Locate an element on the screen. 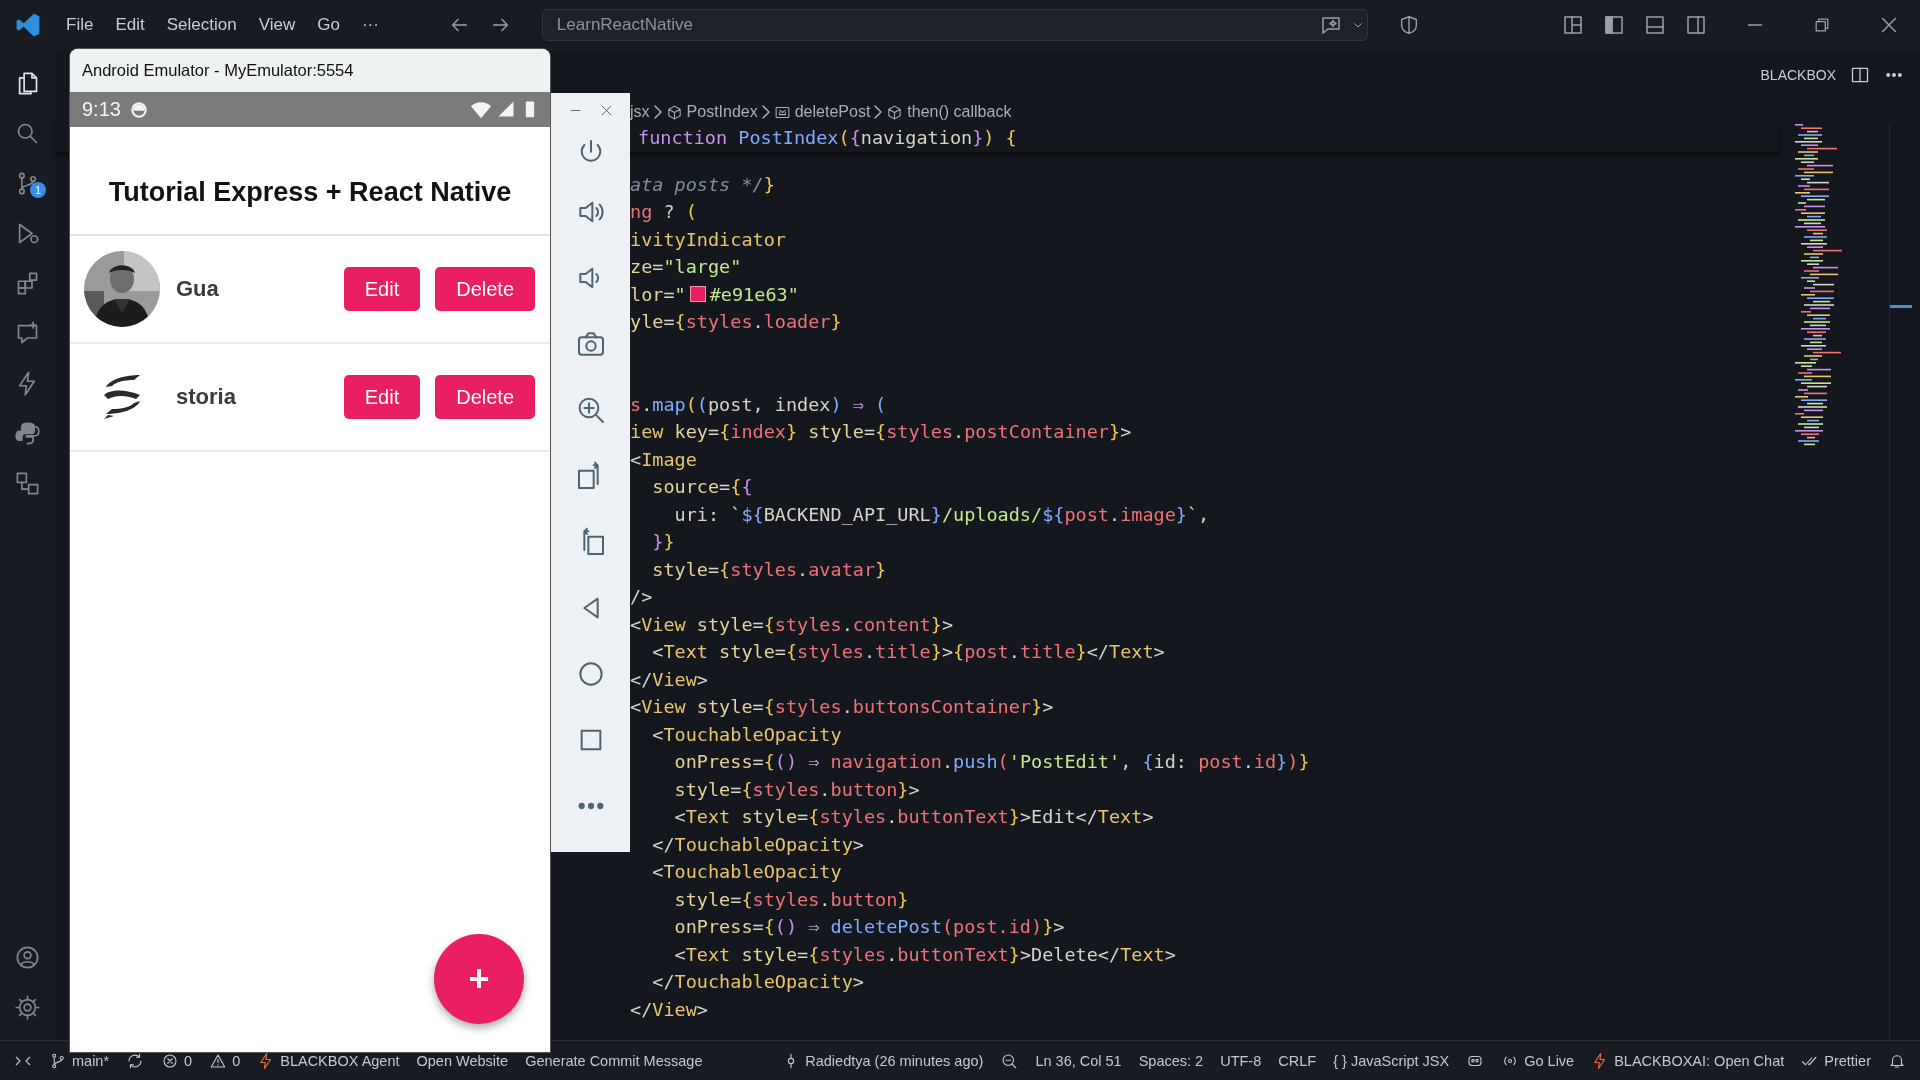 Image resolution: width=1920 pixels, height=1080 pixels. app-title: Tutorial Express + React Native is located at coordinates (310, 192).